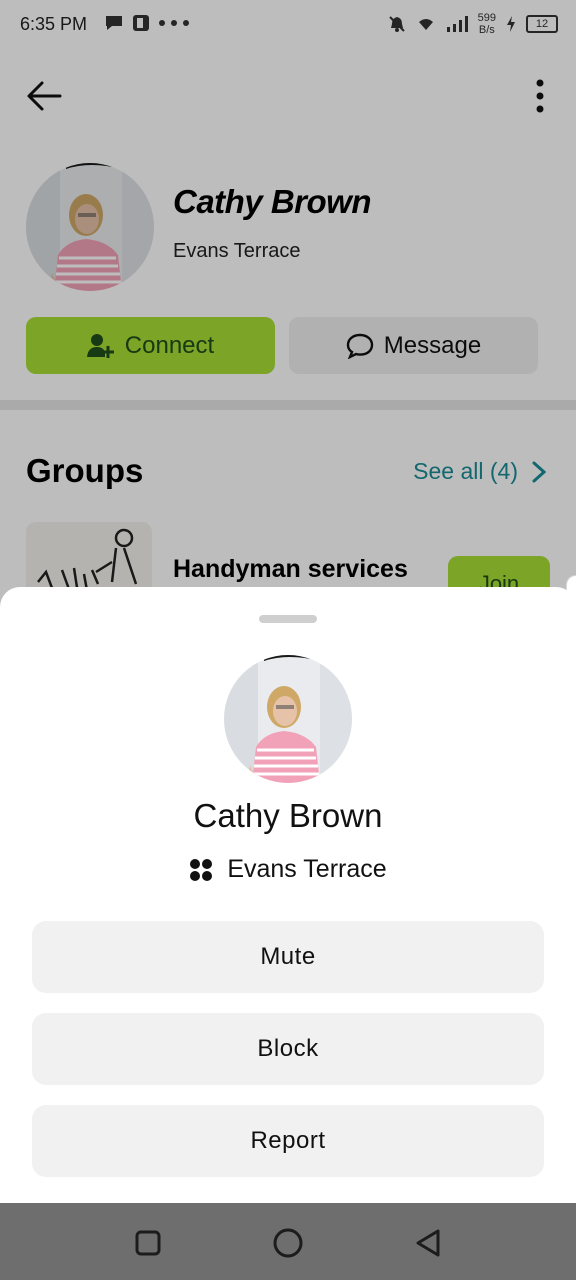  Describe the element at coordinates (307, 869) in the screenshot. I see `sheet-location-label: Evans Terrace` at that location.